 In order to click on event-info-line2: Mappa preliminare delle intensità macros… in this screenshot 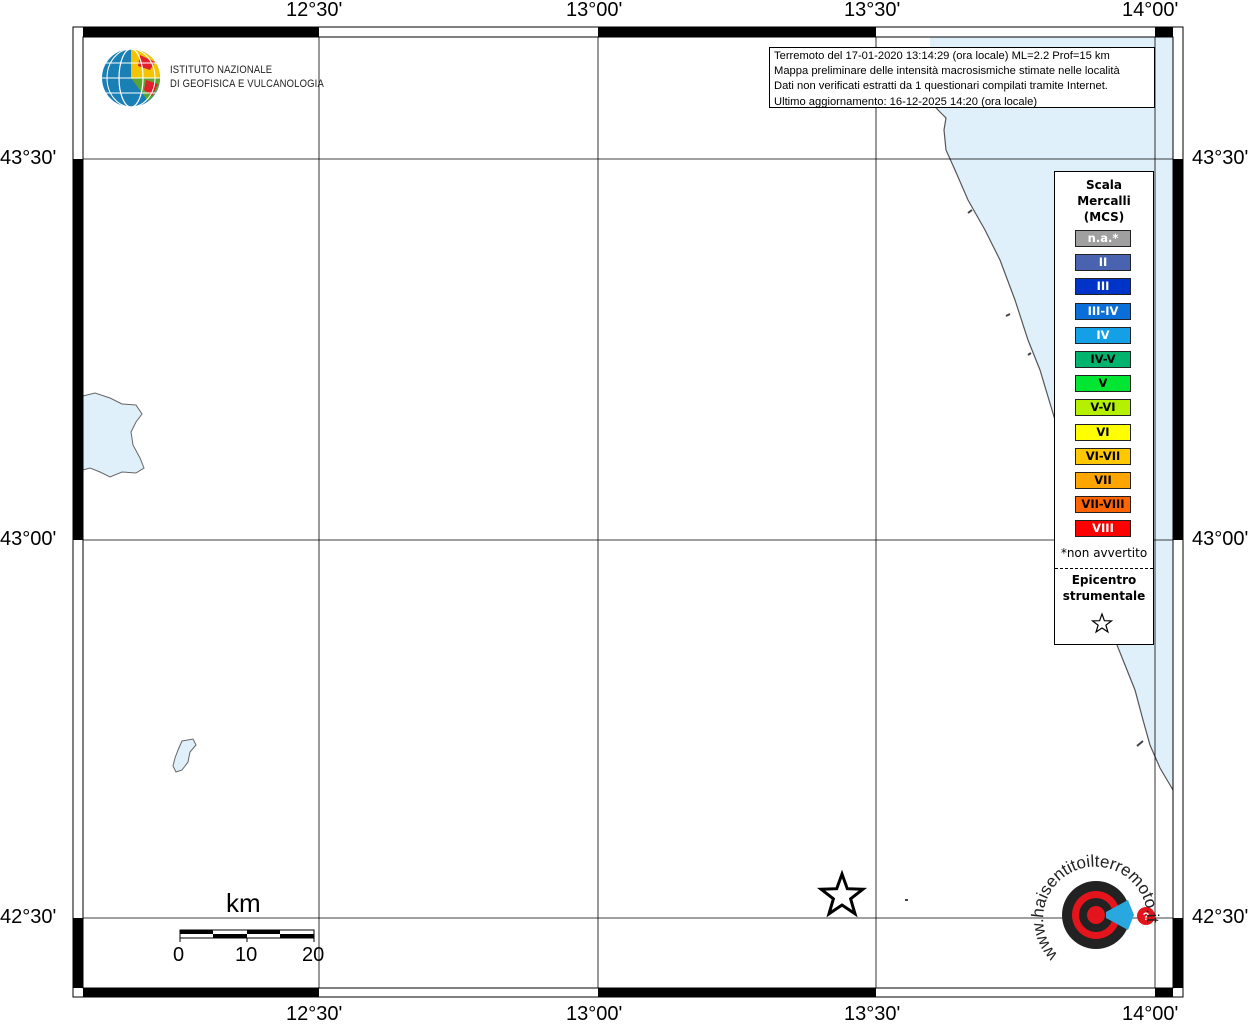, I will do `click(947, 71)`.